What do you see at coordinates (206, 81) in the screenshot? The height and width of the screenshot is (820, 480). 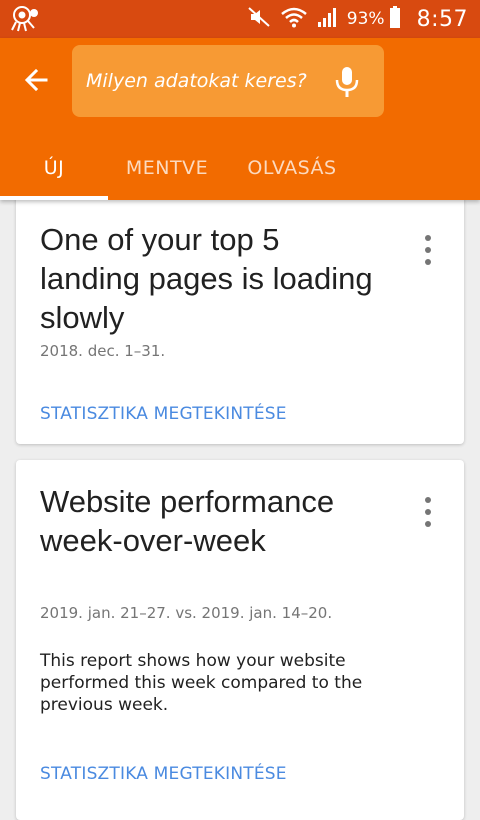 I see `search-input` at bounding box center [206, 81].